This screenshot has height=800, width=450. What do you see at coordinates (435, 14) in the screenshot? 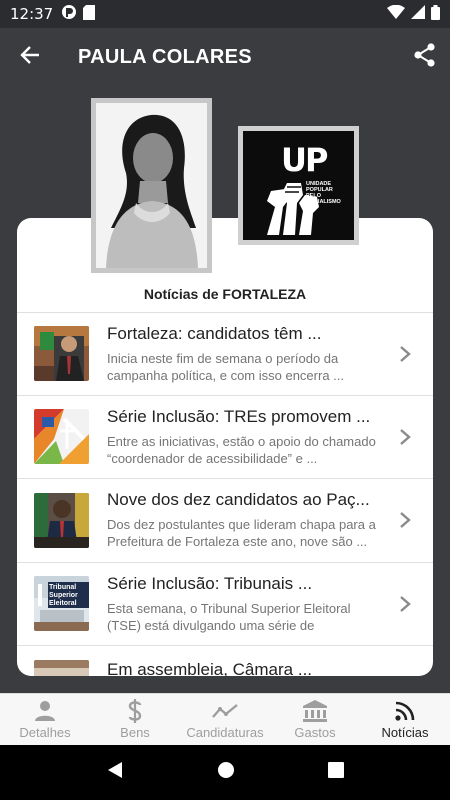
I see `battery-icon` at bounding box center [435, 14].